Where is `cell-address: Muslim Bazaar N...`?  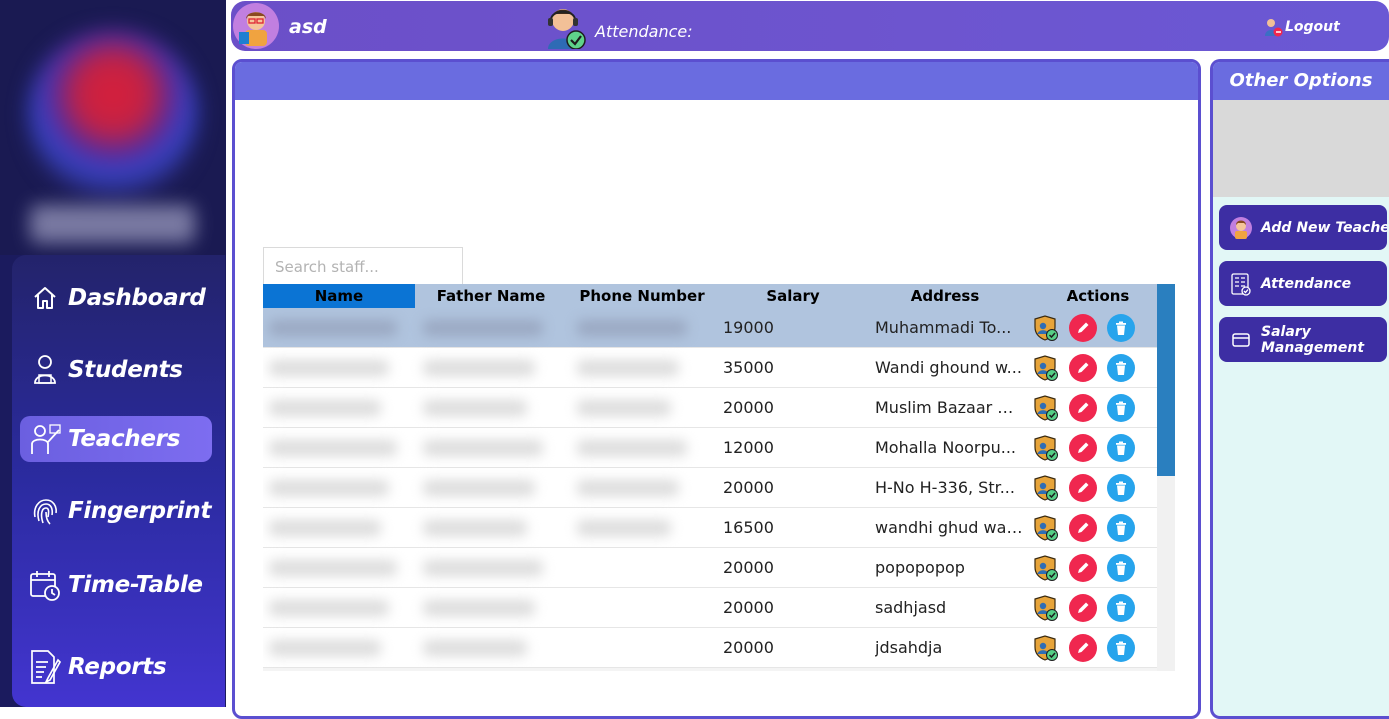
cell-address: Muslim Bazaar N... is located at coordinates (949, 407).